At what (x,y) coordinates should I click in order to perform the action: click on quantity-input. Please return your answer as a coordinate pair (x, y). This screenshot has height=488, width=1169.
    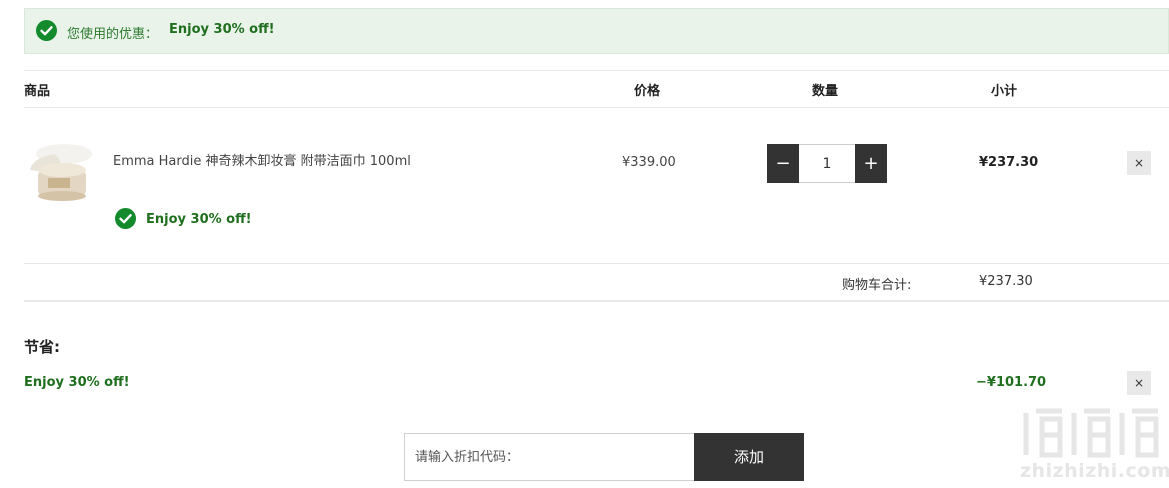
    Looking at the image, I should click on (827, 163).